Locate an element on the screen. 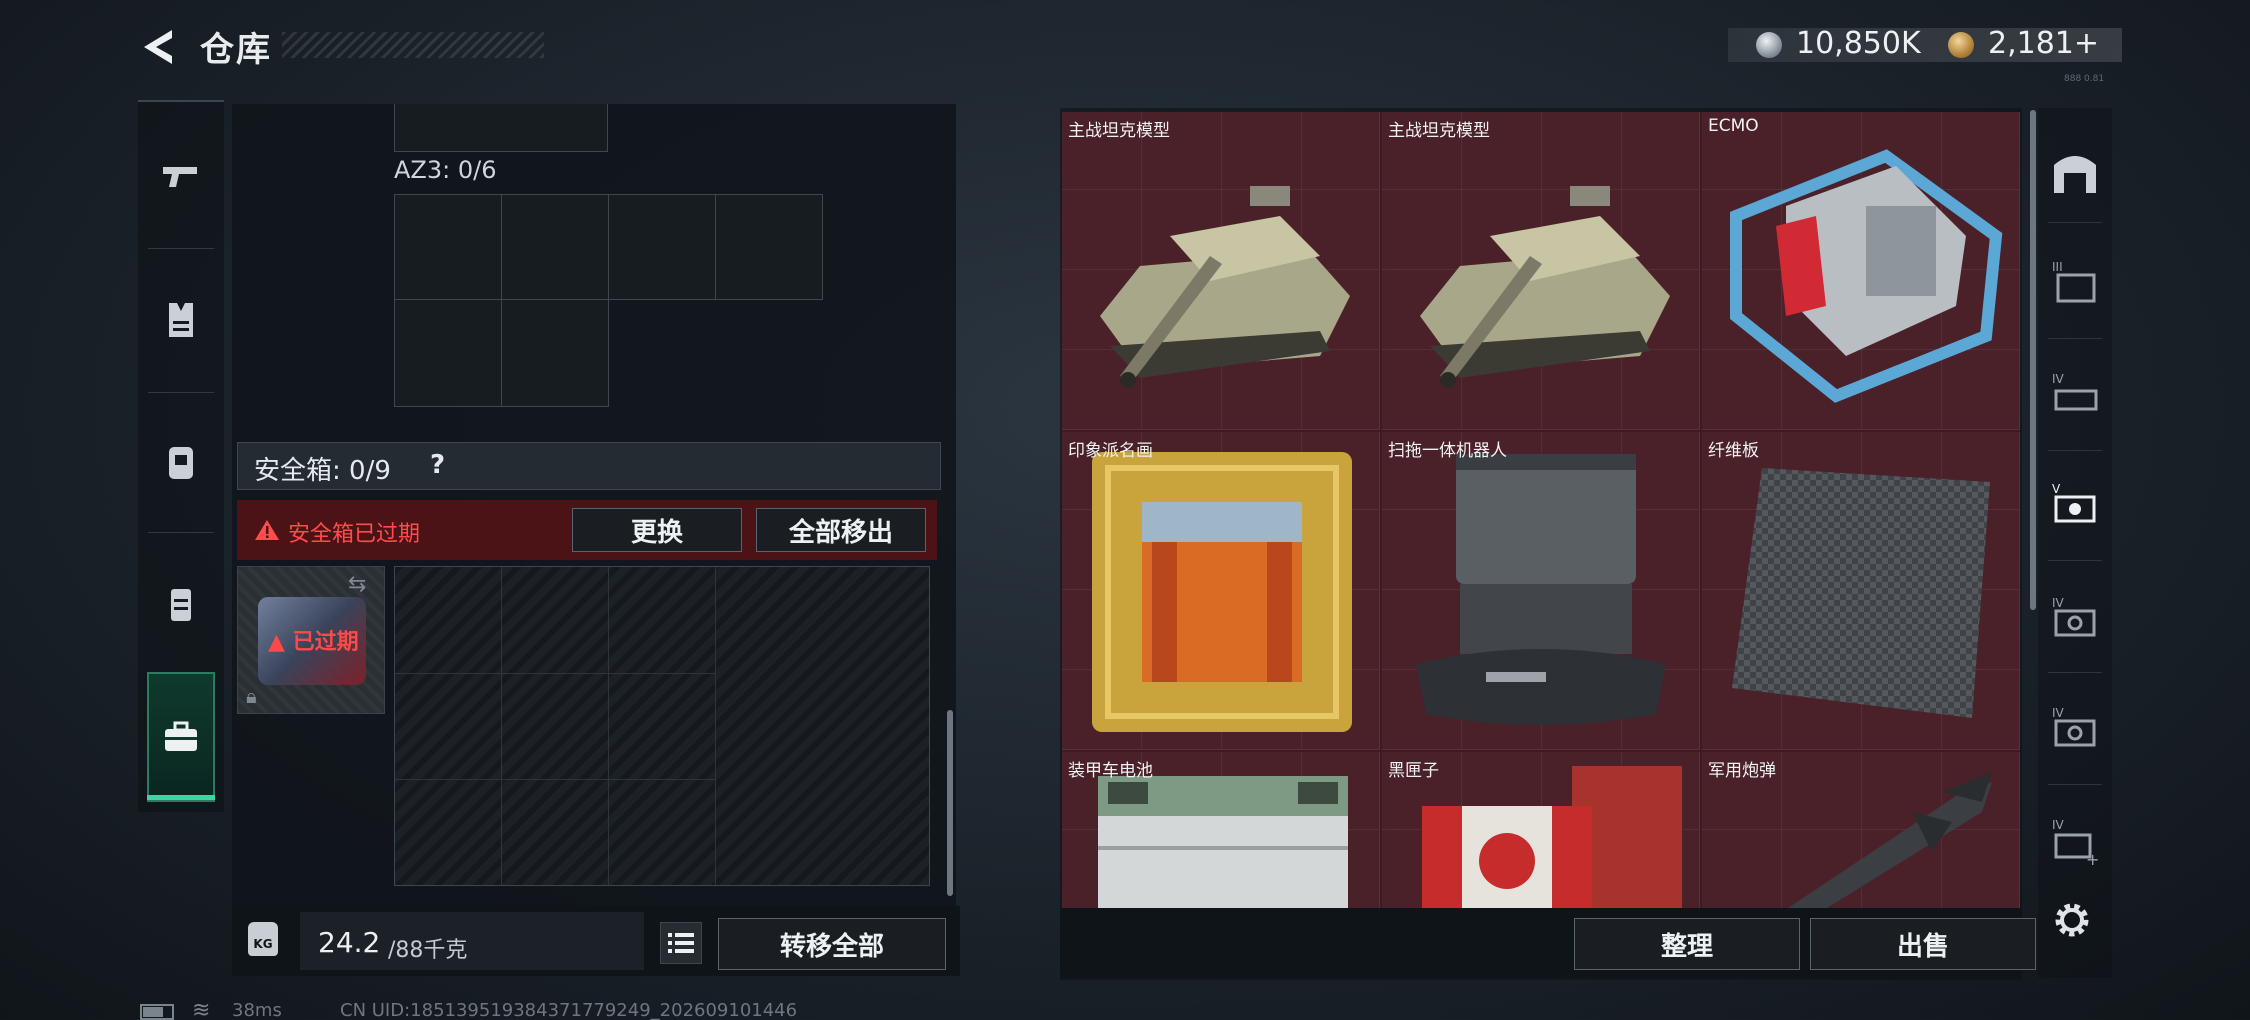 This screenshot has height=1020, width=2250. sort-button: 整理 is located at coordinates (1687, 944).